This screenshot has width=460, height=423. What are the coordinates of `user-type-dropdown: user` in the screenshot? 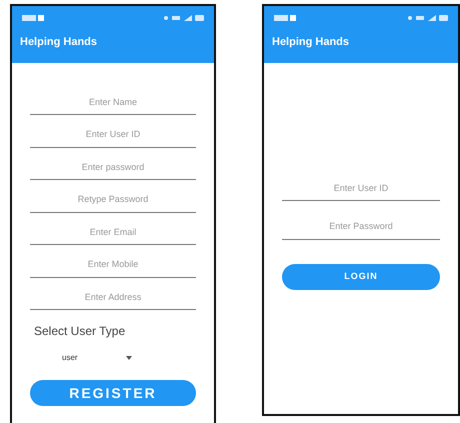 It's located at (129, 358).